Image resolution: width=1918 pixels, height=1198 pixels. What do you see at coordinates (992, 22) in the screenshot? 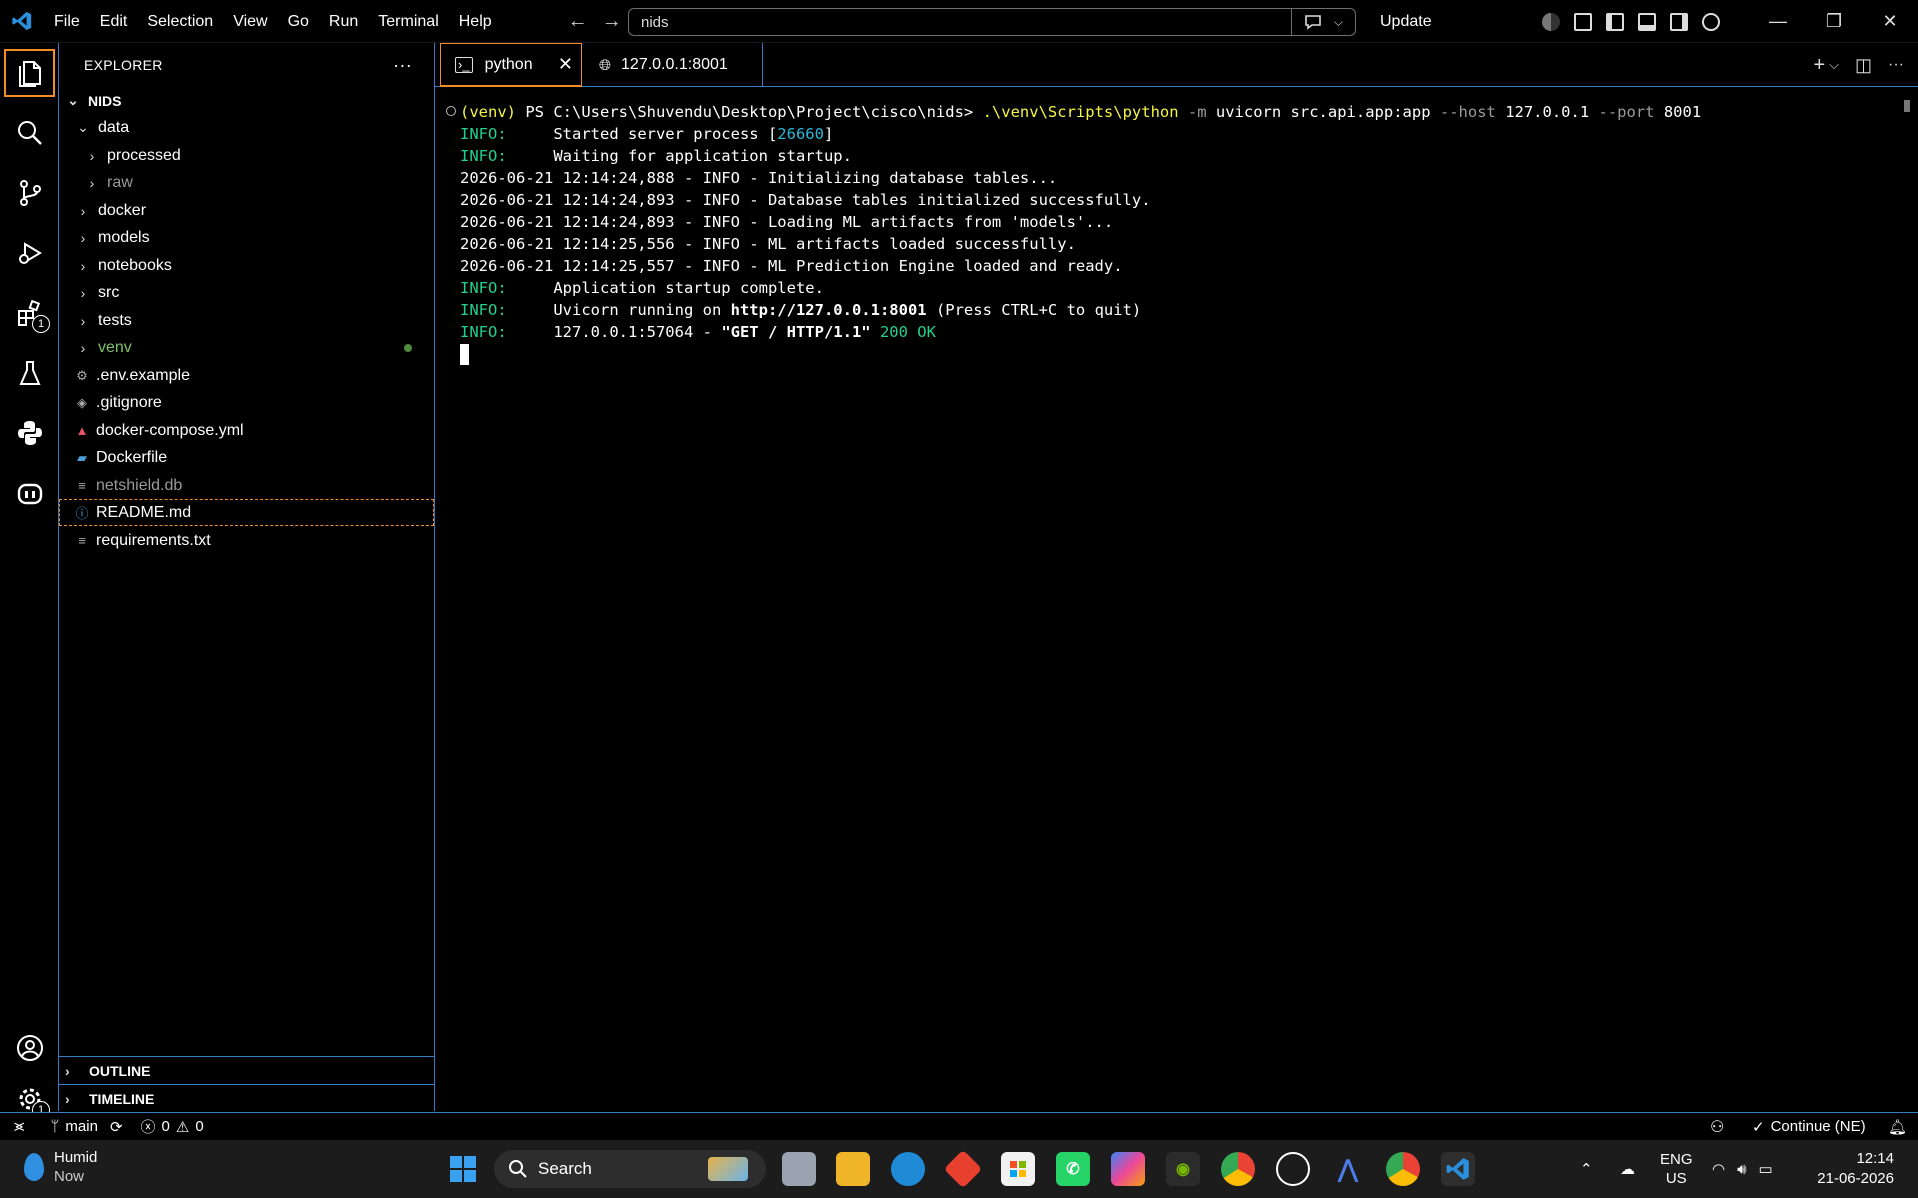
I see `command-center-search: nids ⌵` at bounding box center [992, 22].